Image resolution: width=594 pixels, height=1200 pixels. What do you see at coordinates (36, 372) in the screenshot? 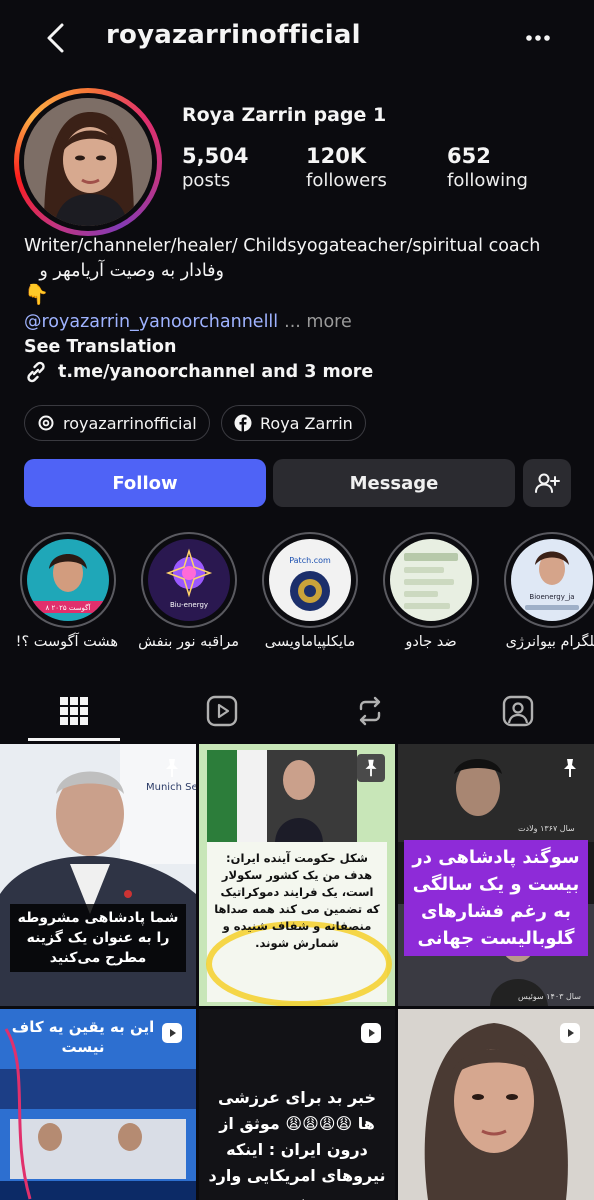
I see `link-icon` at bounding box center [36, 372].